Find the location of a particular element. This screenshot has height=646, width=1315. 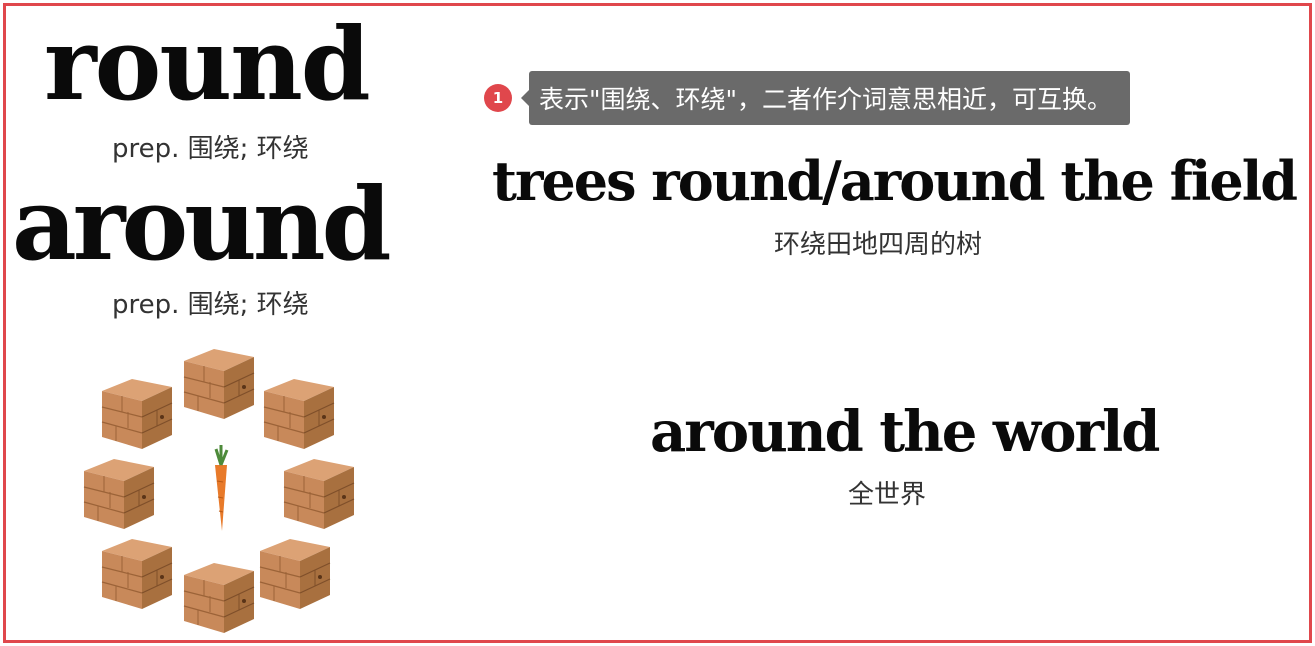

note-badge: 1 is located at coordinates (498, 98).